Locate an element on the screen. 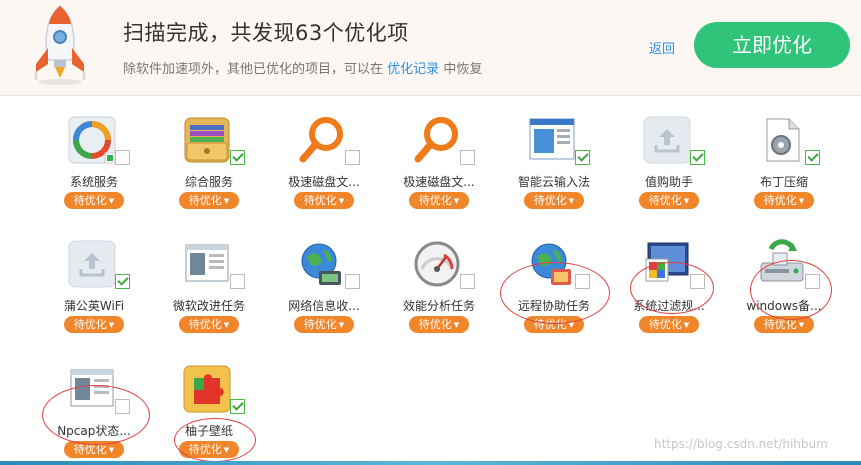  item-name: 智能云输入法 is located at coordinates (553, 182).